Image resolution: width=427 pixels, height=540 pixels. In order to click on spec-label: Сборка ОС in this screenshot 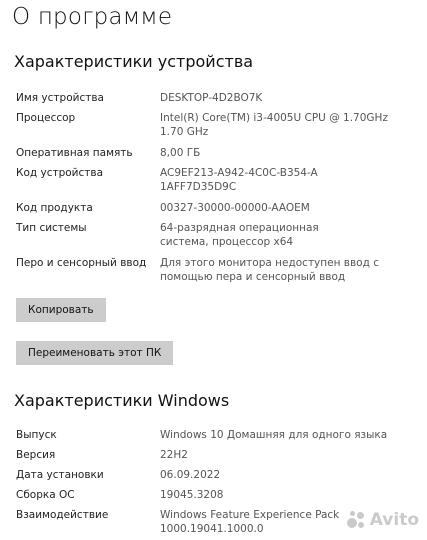, I will do `click(45, 495)`.